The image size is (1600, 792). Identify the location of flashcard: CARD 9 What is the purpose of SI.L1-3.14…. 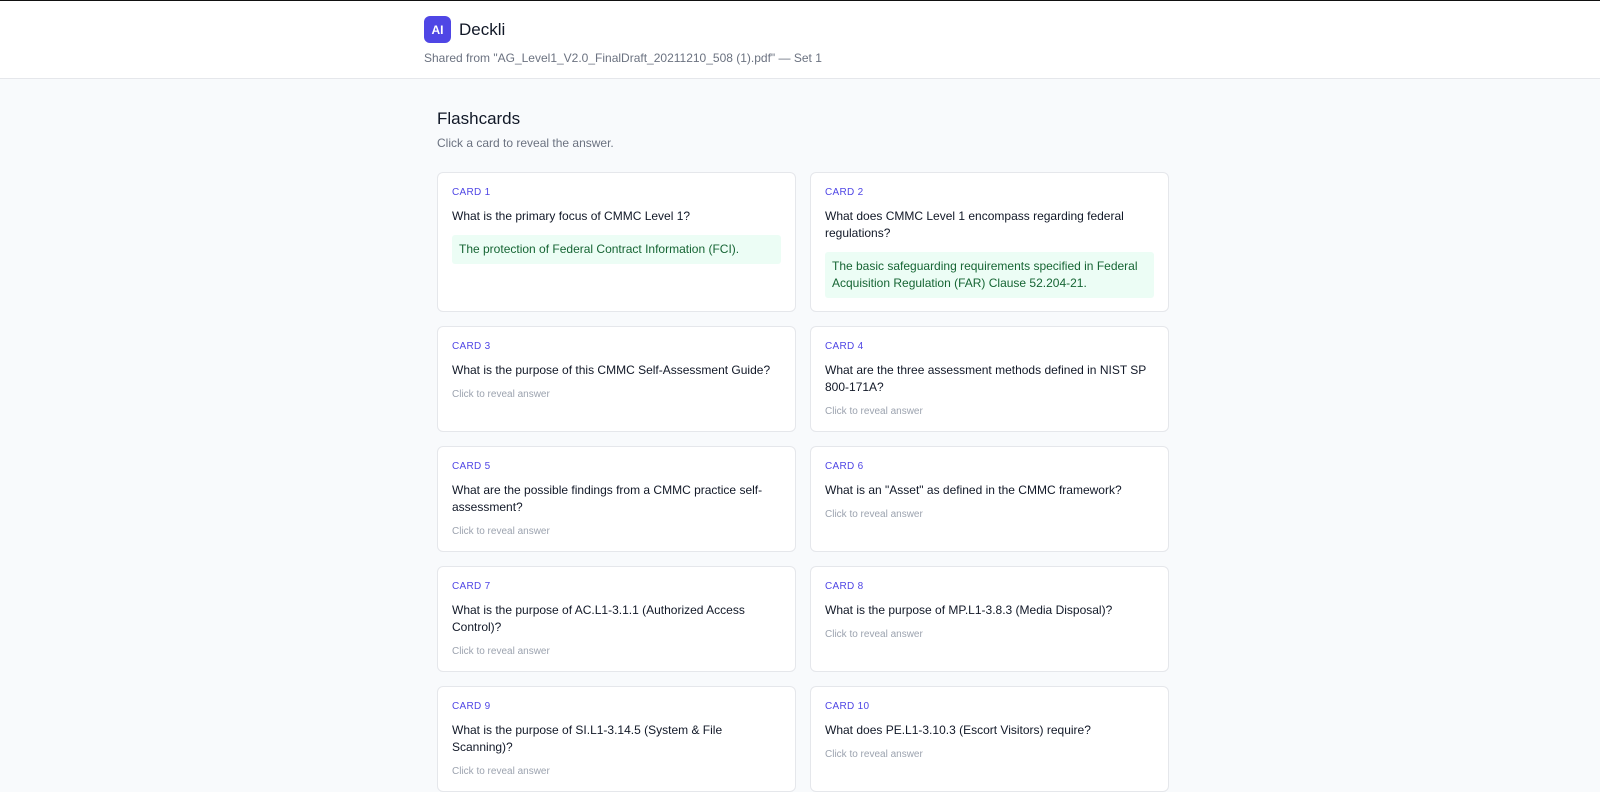
(616, 739).